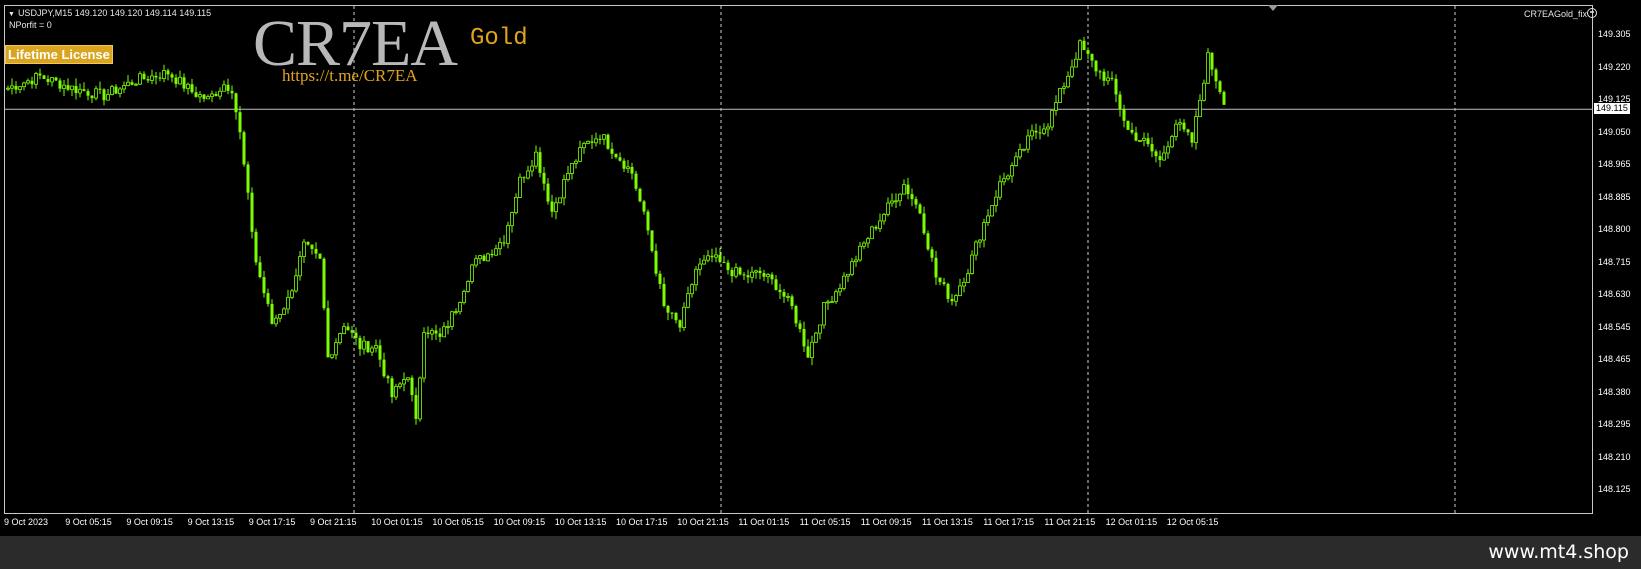 Image resolution: width=1641 pixels, height=569 pixels. Describe the element at coordinates (1614, 294) in the screenshot. I see `price-axis-label: 148.630` at that location.